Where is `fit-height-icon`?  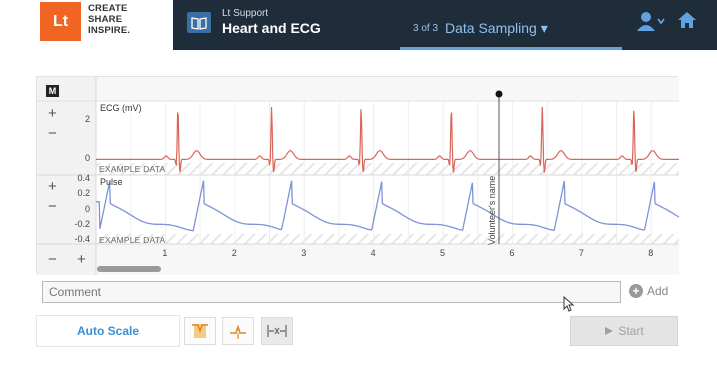 fit-height-icon is located at coordinates (200, 331).